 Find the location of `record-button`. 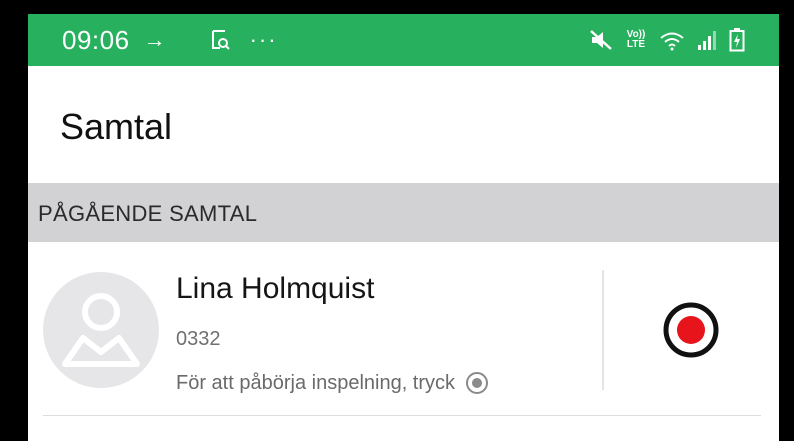

record-button is located at coordinates (691, 330).